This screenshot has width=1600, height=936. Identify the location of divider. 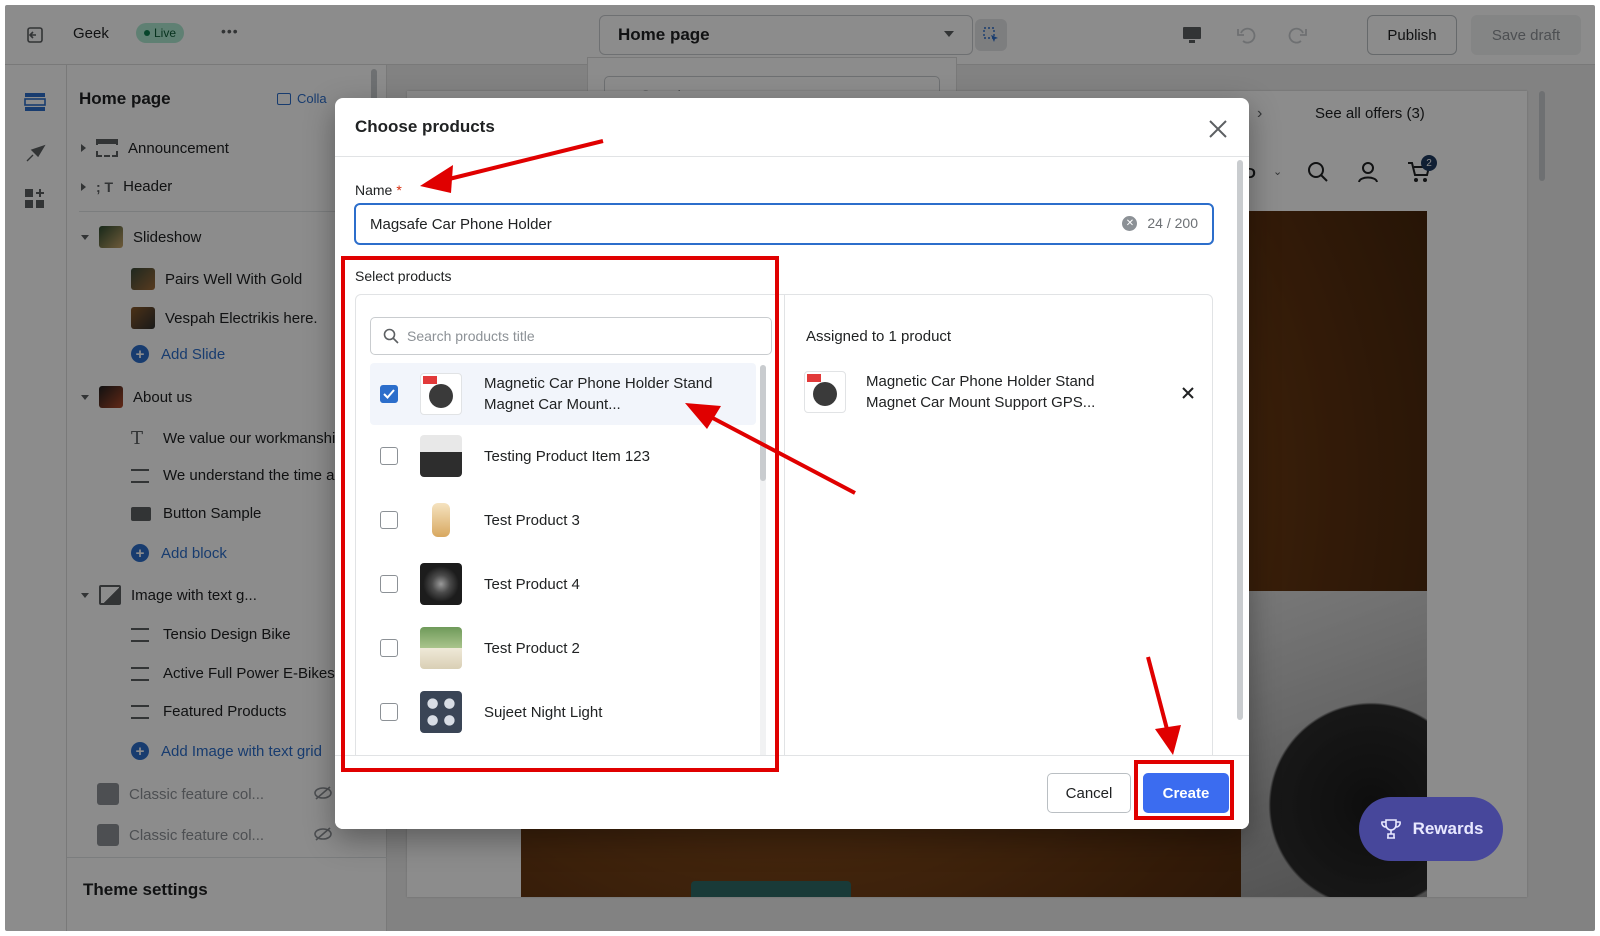
(792, 156).